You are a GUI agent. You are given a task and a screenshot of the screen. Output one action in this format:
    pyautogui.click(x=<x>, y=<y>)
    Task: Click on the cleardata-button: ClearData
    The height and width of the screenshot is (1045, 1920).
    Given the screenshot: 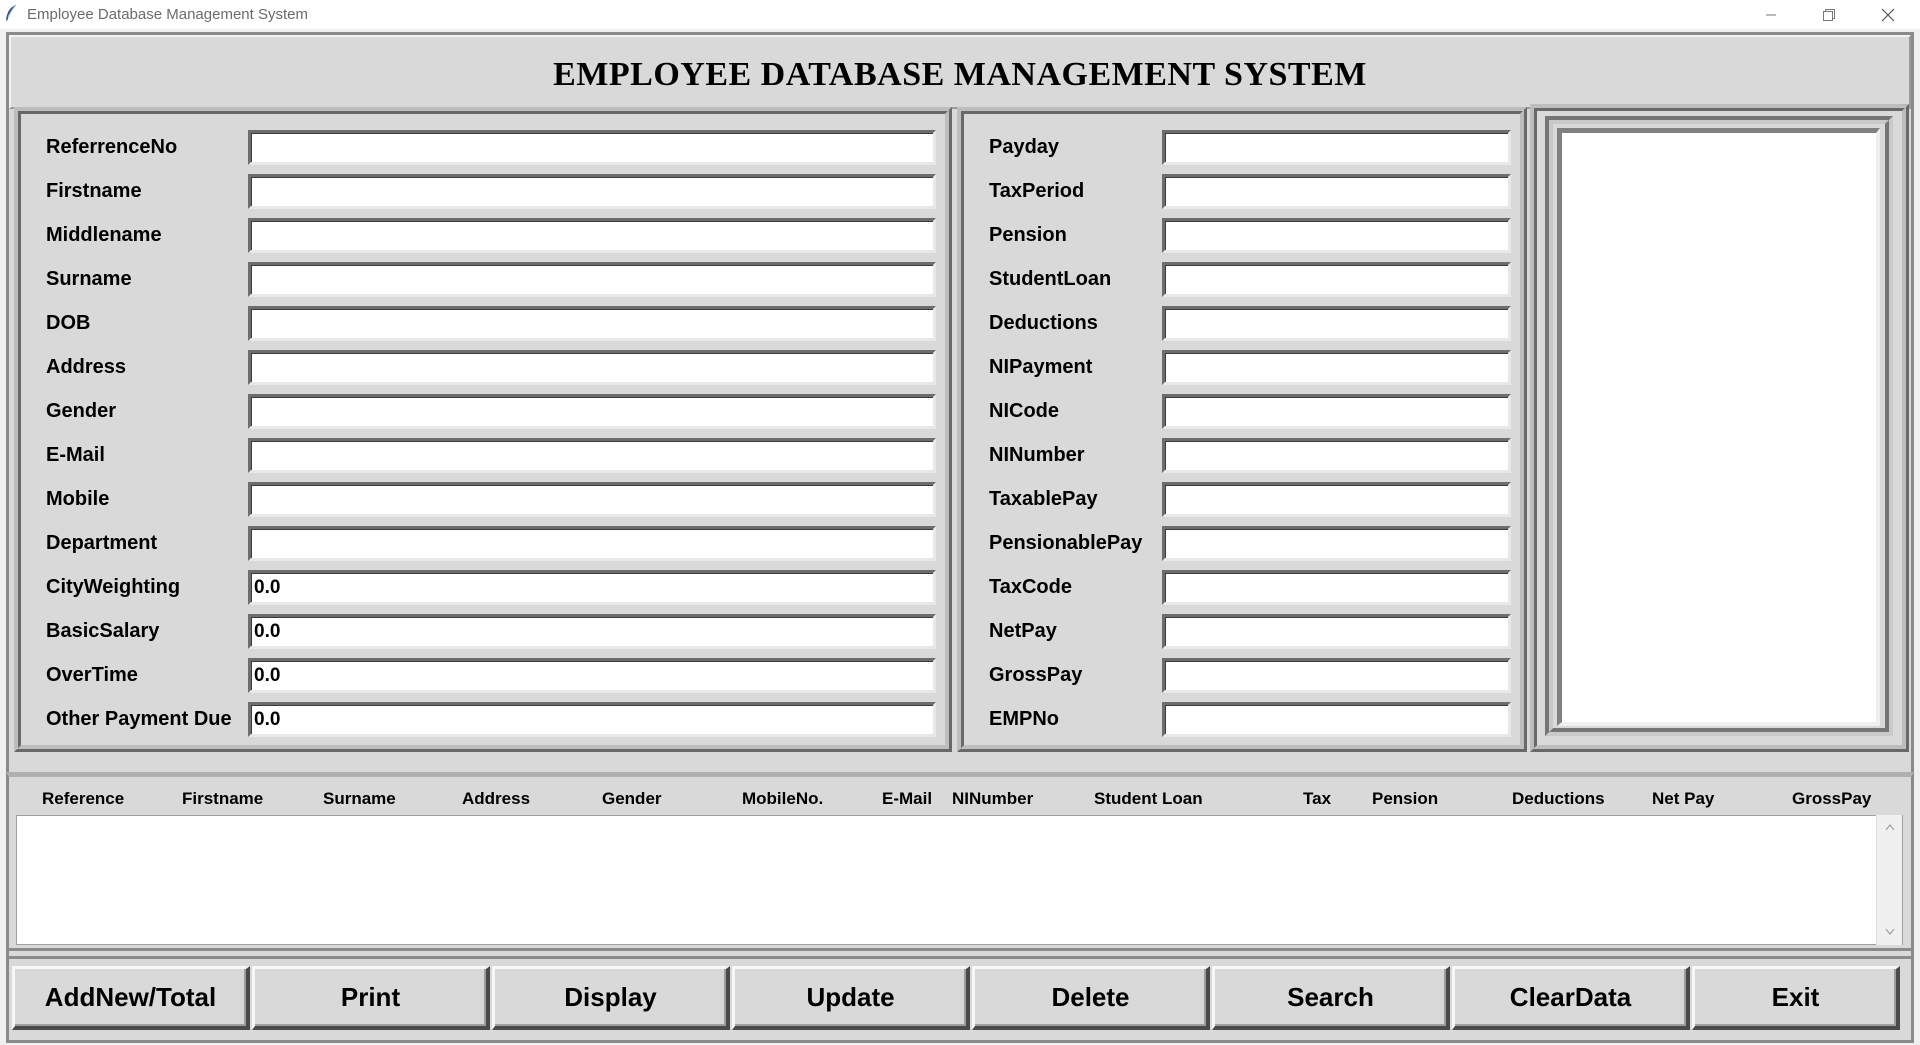 What is the action you would take?
    pyautogui.click(x=1571, y=998)
    